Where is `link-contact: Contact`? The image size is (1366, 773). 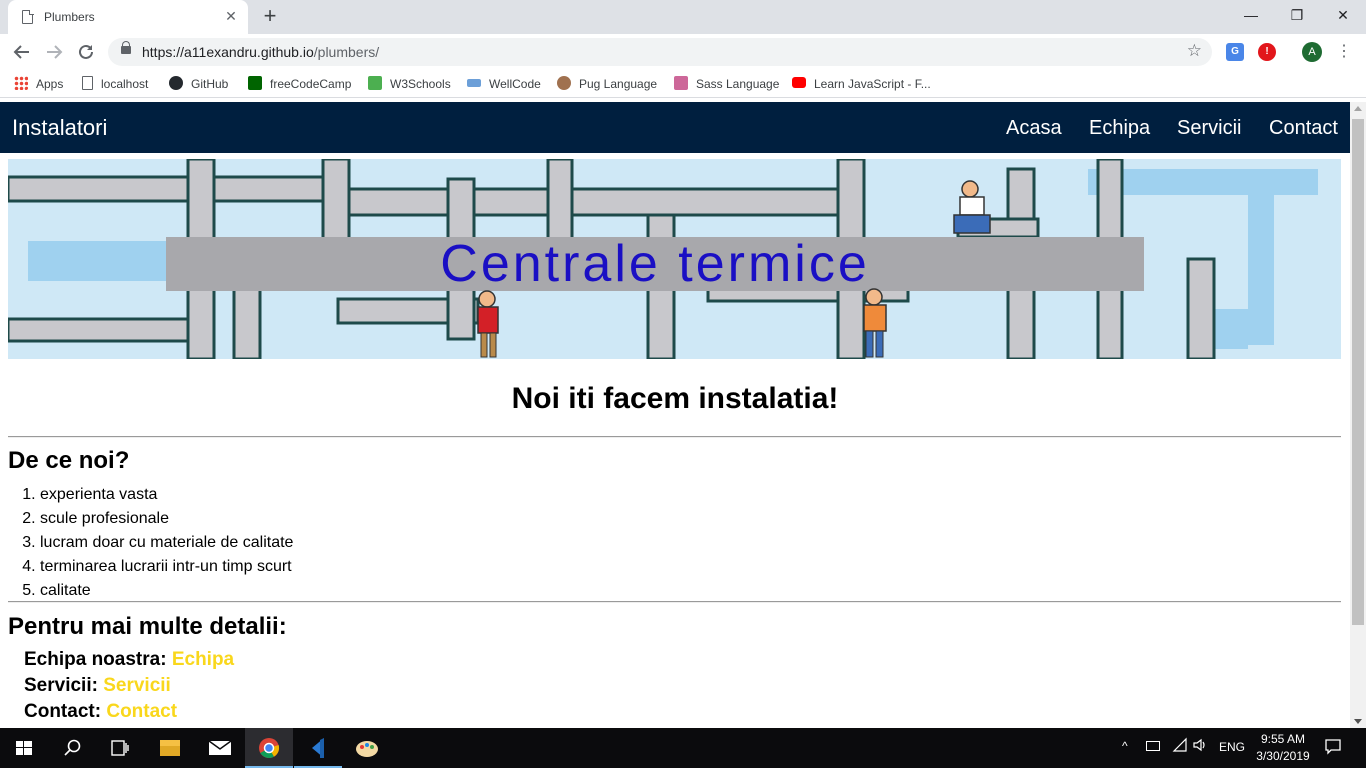 link-contact: Contact is located at coordinates (141, 711).